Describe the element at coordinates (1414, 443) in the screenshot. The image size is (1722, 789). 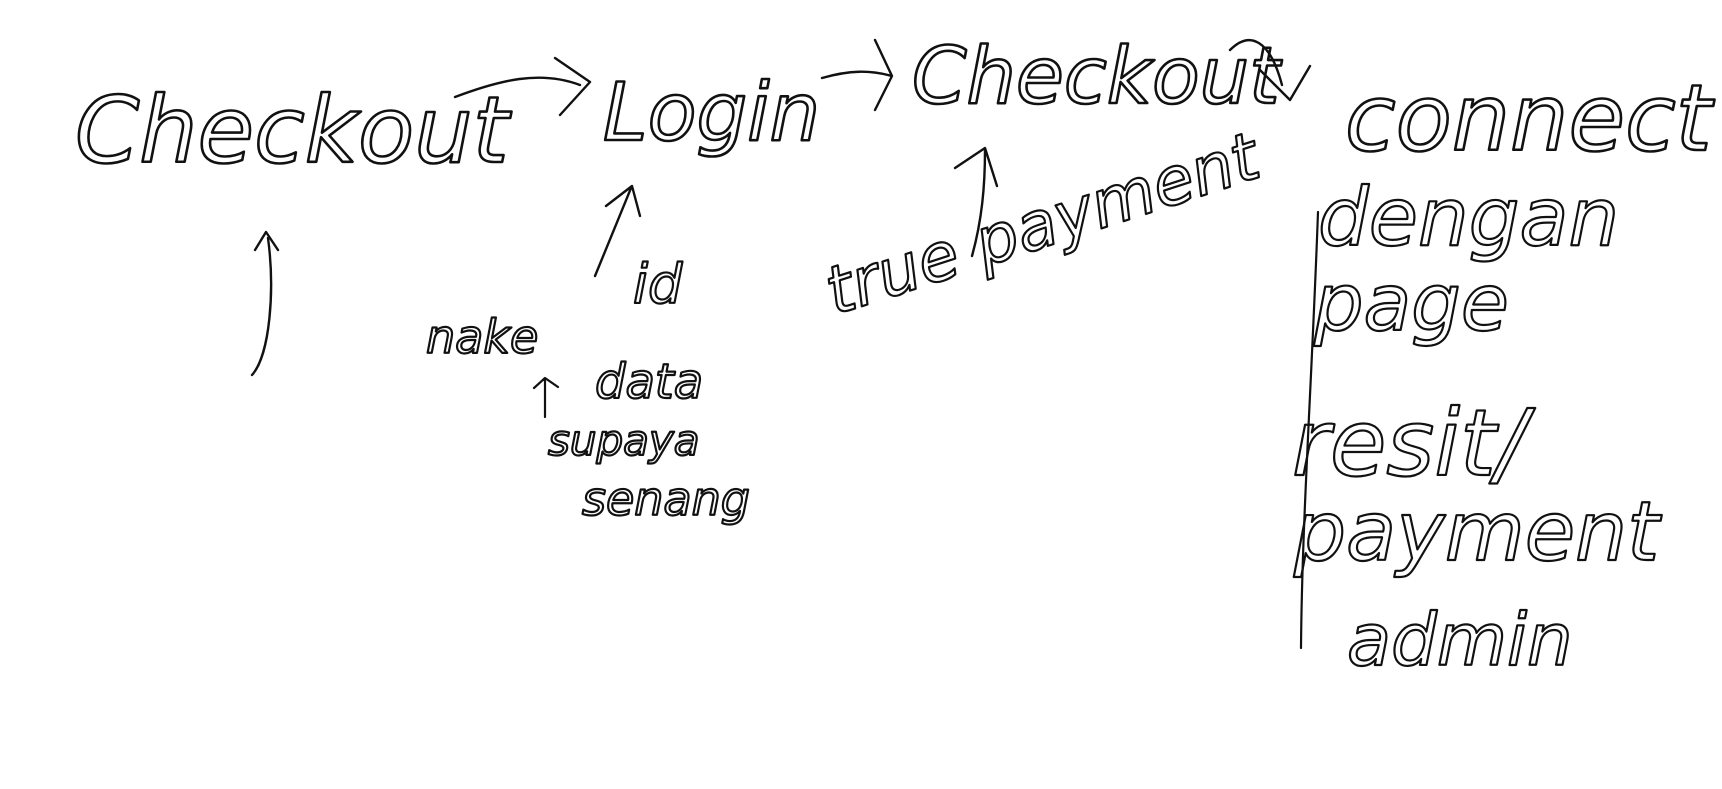
I see `note-resit: resit/` at that location.